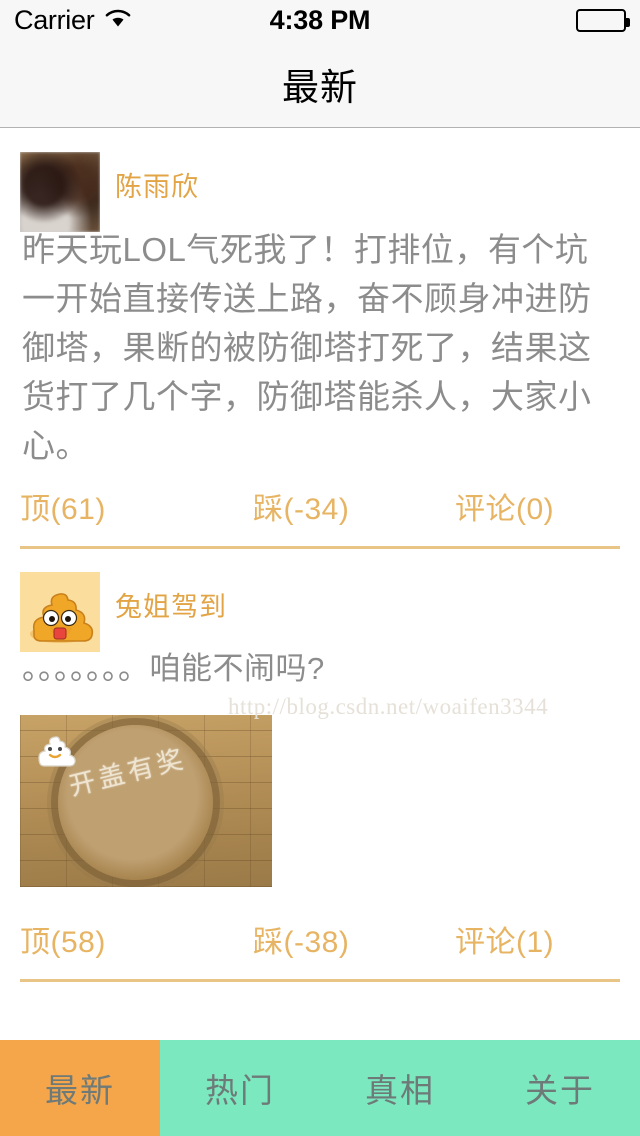  Describe the element at coordinates (63, 939) in the screenshot. I see `upvote-button: 顶(58)` at that location.